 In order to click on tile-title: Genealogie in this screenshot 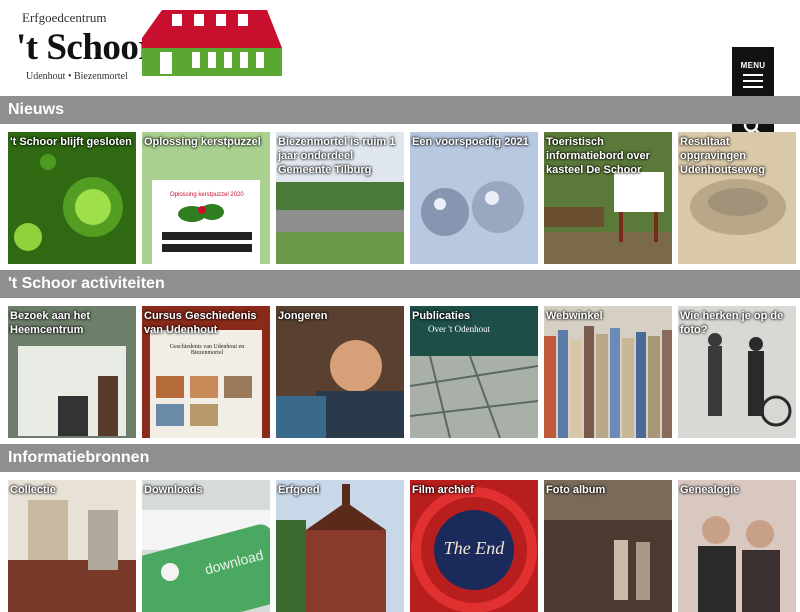, I will do `click(710, 490)`.